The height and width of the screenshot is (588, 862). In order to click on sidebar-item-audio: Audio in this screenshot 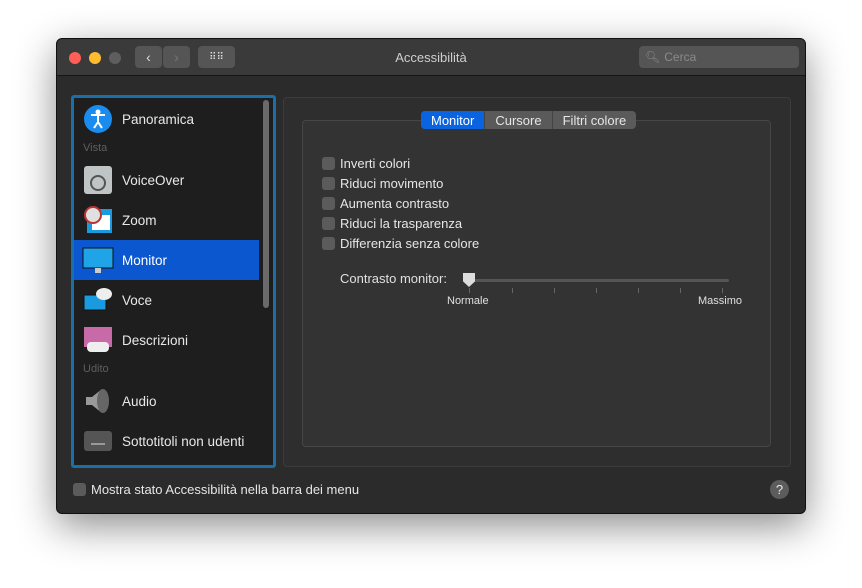, I will do `click(166, 401)`.